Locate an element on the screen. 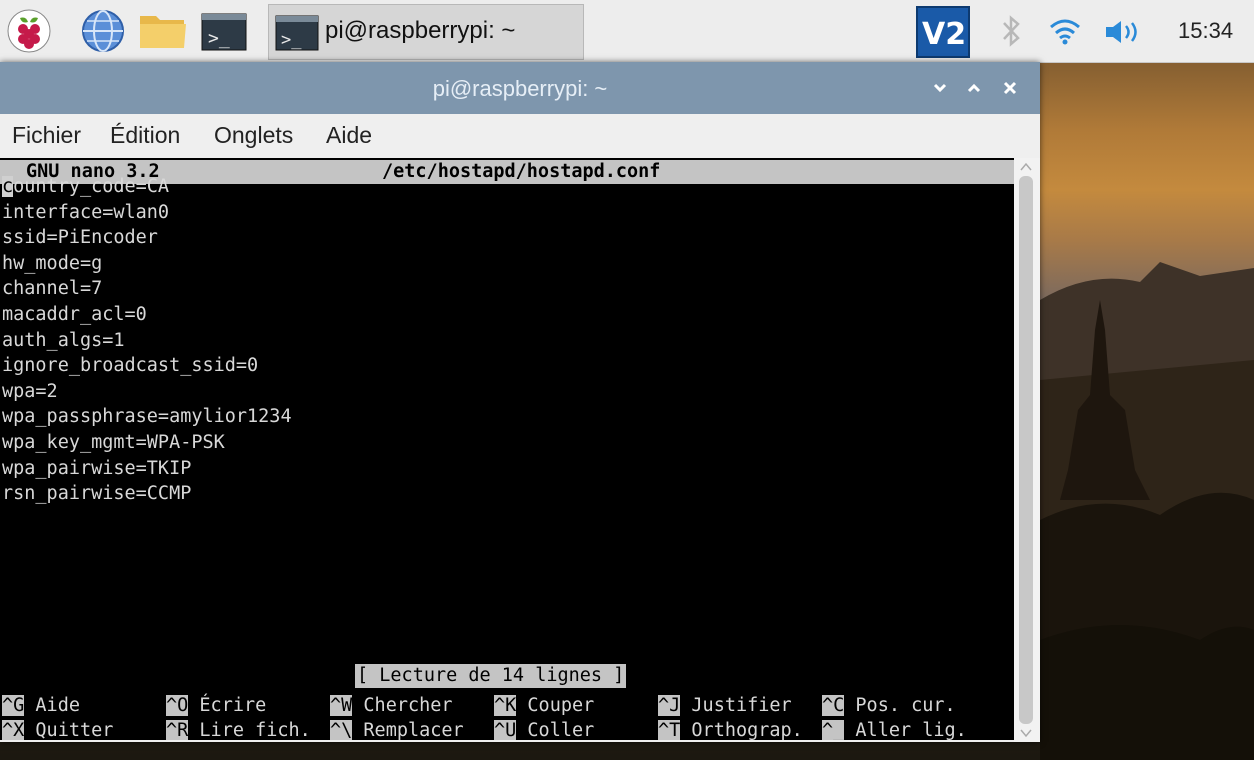 Image resolution: width=1254 pixels, height=760 pixels. shortcut-label: Aide is located at coordinates (52, 705).